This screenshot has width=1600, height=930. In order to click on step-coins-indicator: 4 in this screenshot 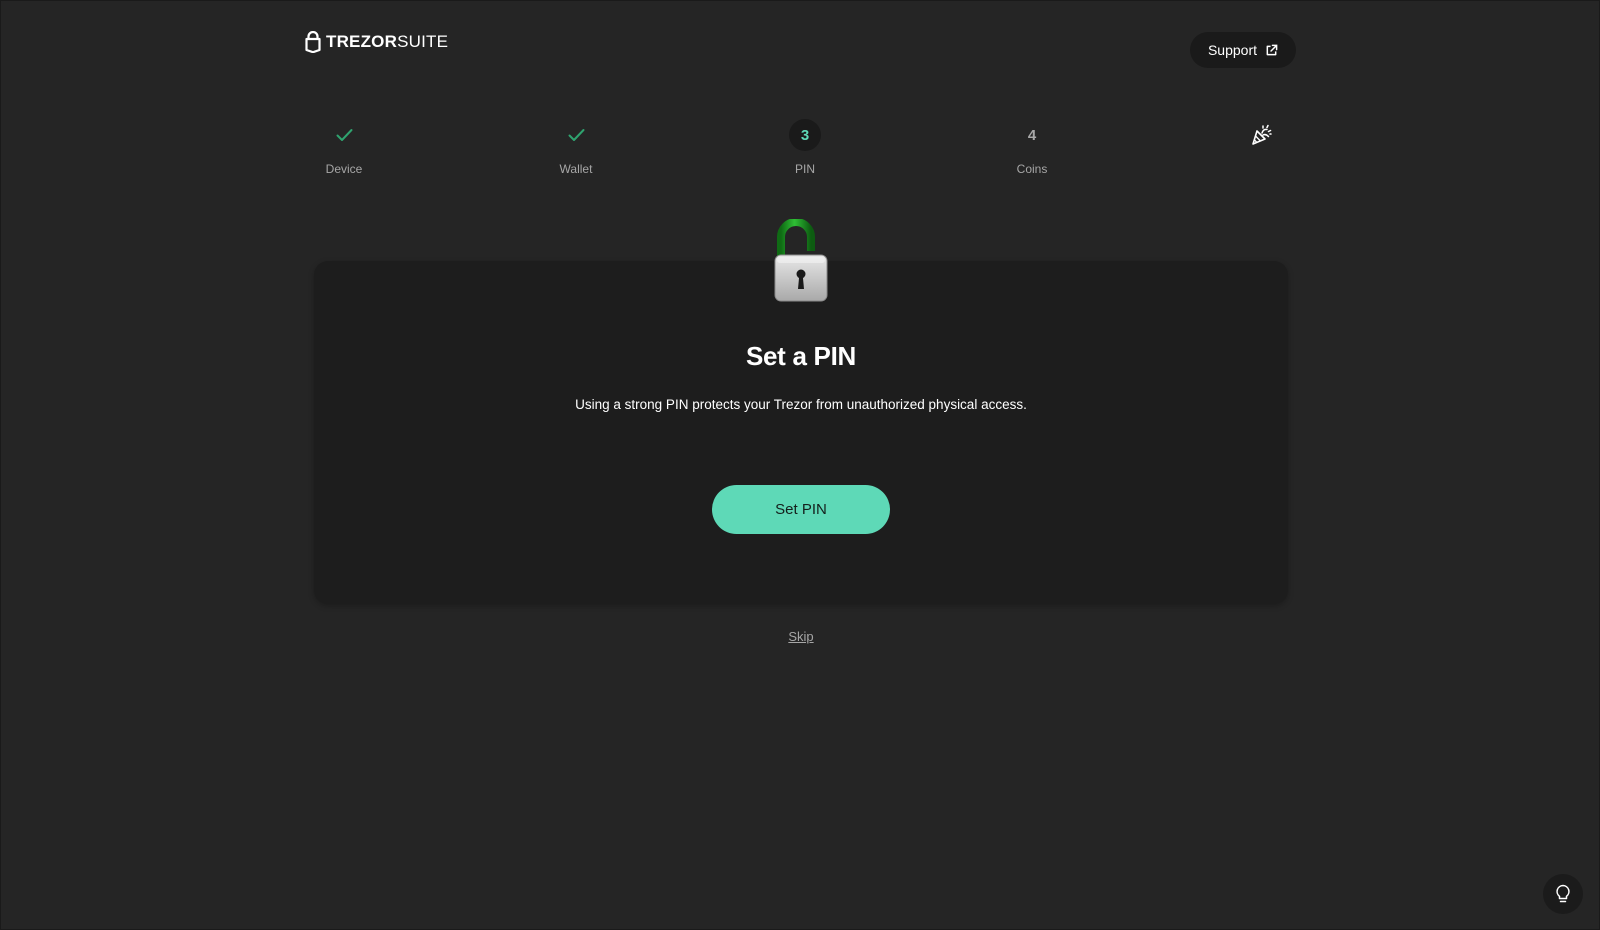, I will do `click(1032, 135)`.